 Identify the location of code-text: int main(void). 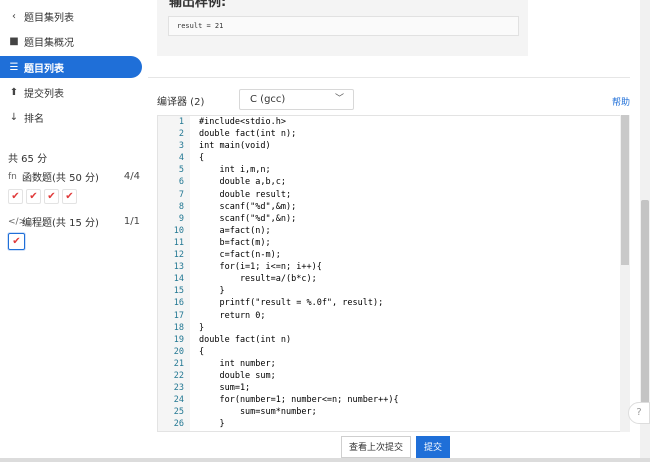
(235, 146).